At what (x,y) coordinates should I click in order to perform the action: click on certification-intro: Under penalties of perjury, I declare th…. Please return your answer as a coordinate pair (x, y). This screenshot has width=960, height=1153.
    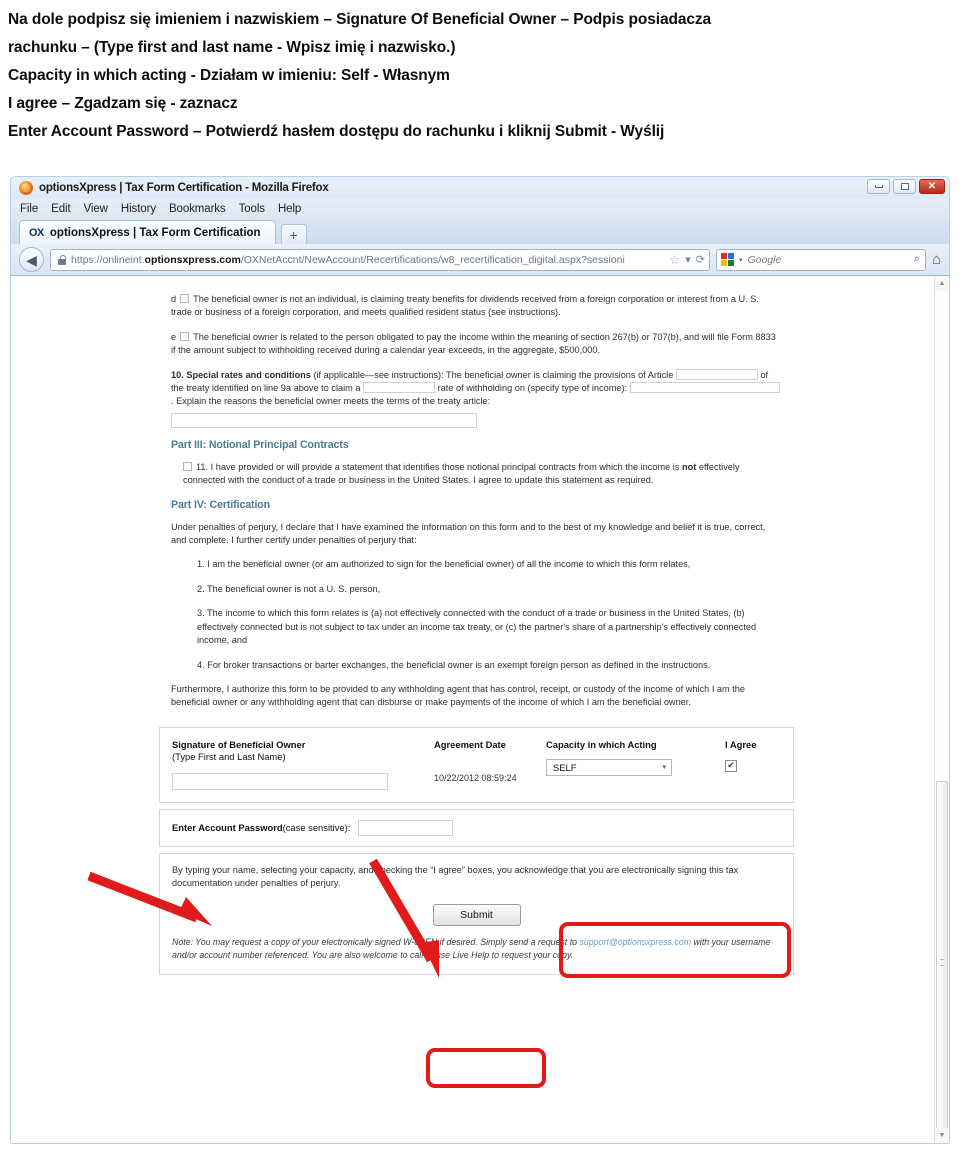
    Looking at the image, I should click on (468, 533).